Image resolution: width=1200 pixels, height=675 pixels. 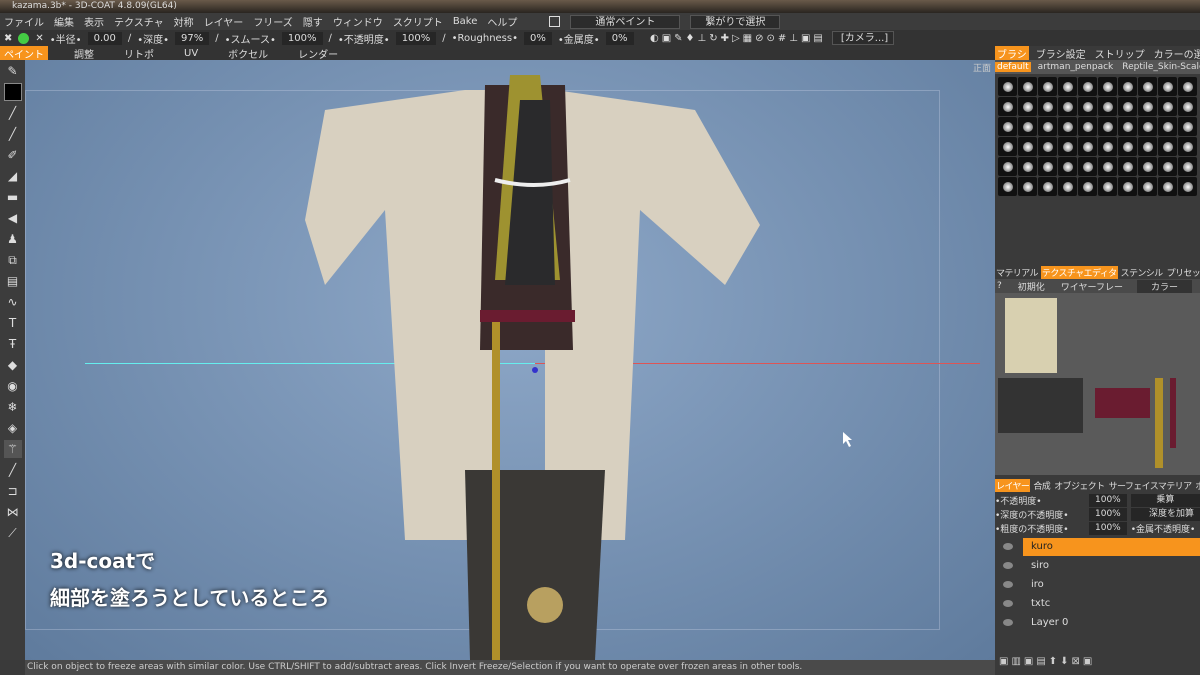 What do you see at coordinates (416, 38) in the screenshot?
I see `opacity-field: 100%` at bounding box center [416, 38].